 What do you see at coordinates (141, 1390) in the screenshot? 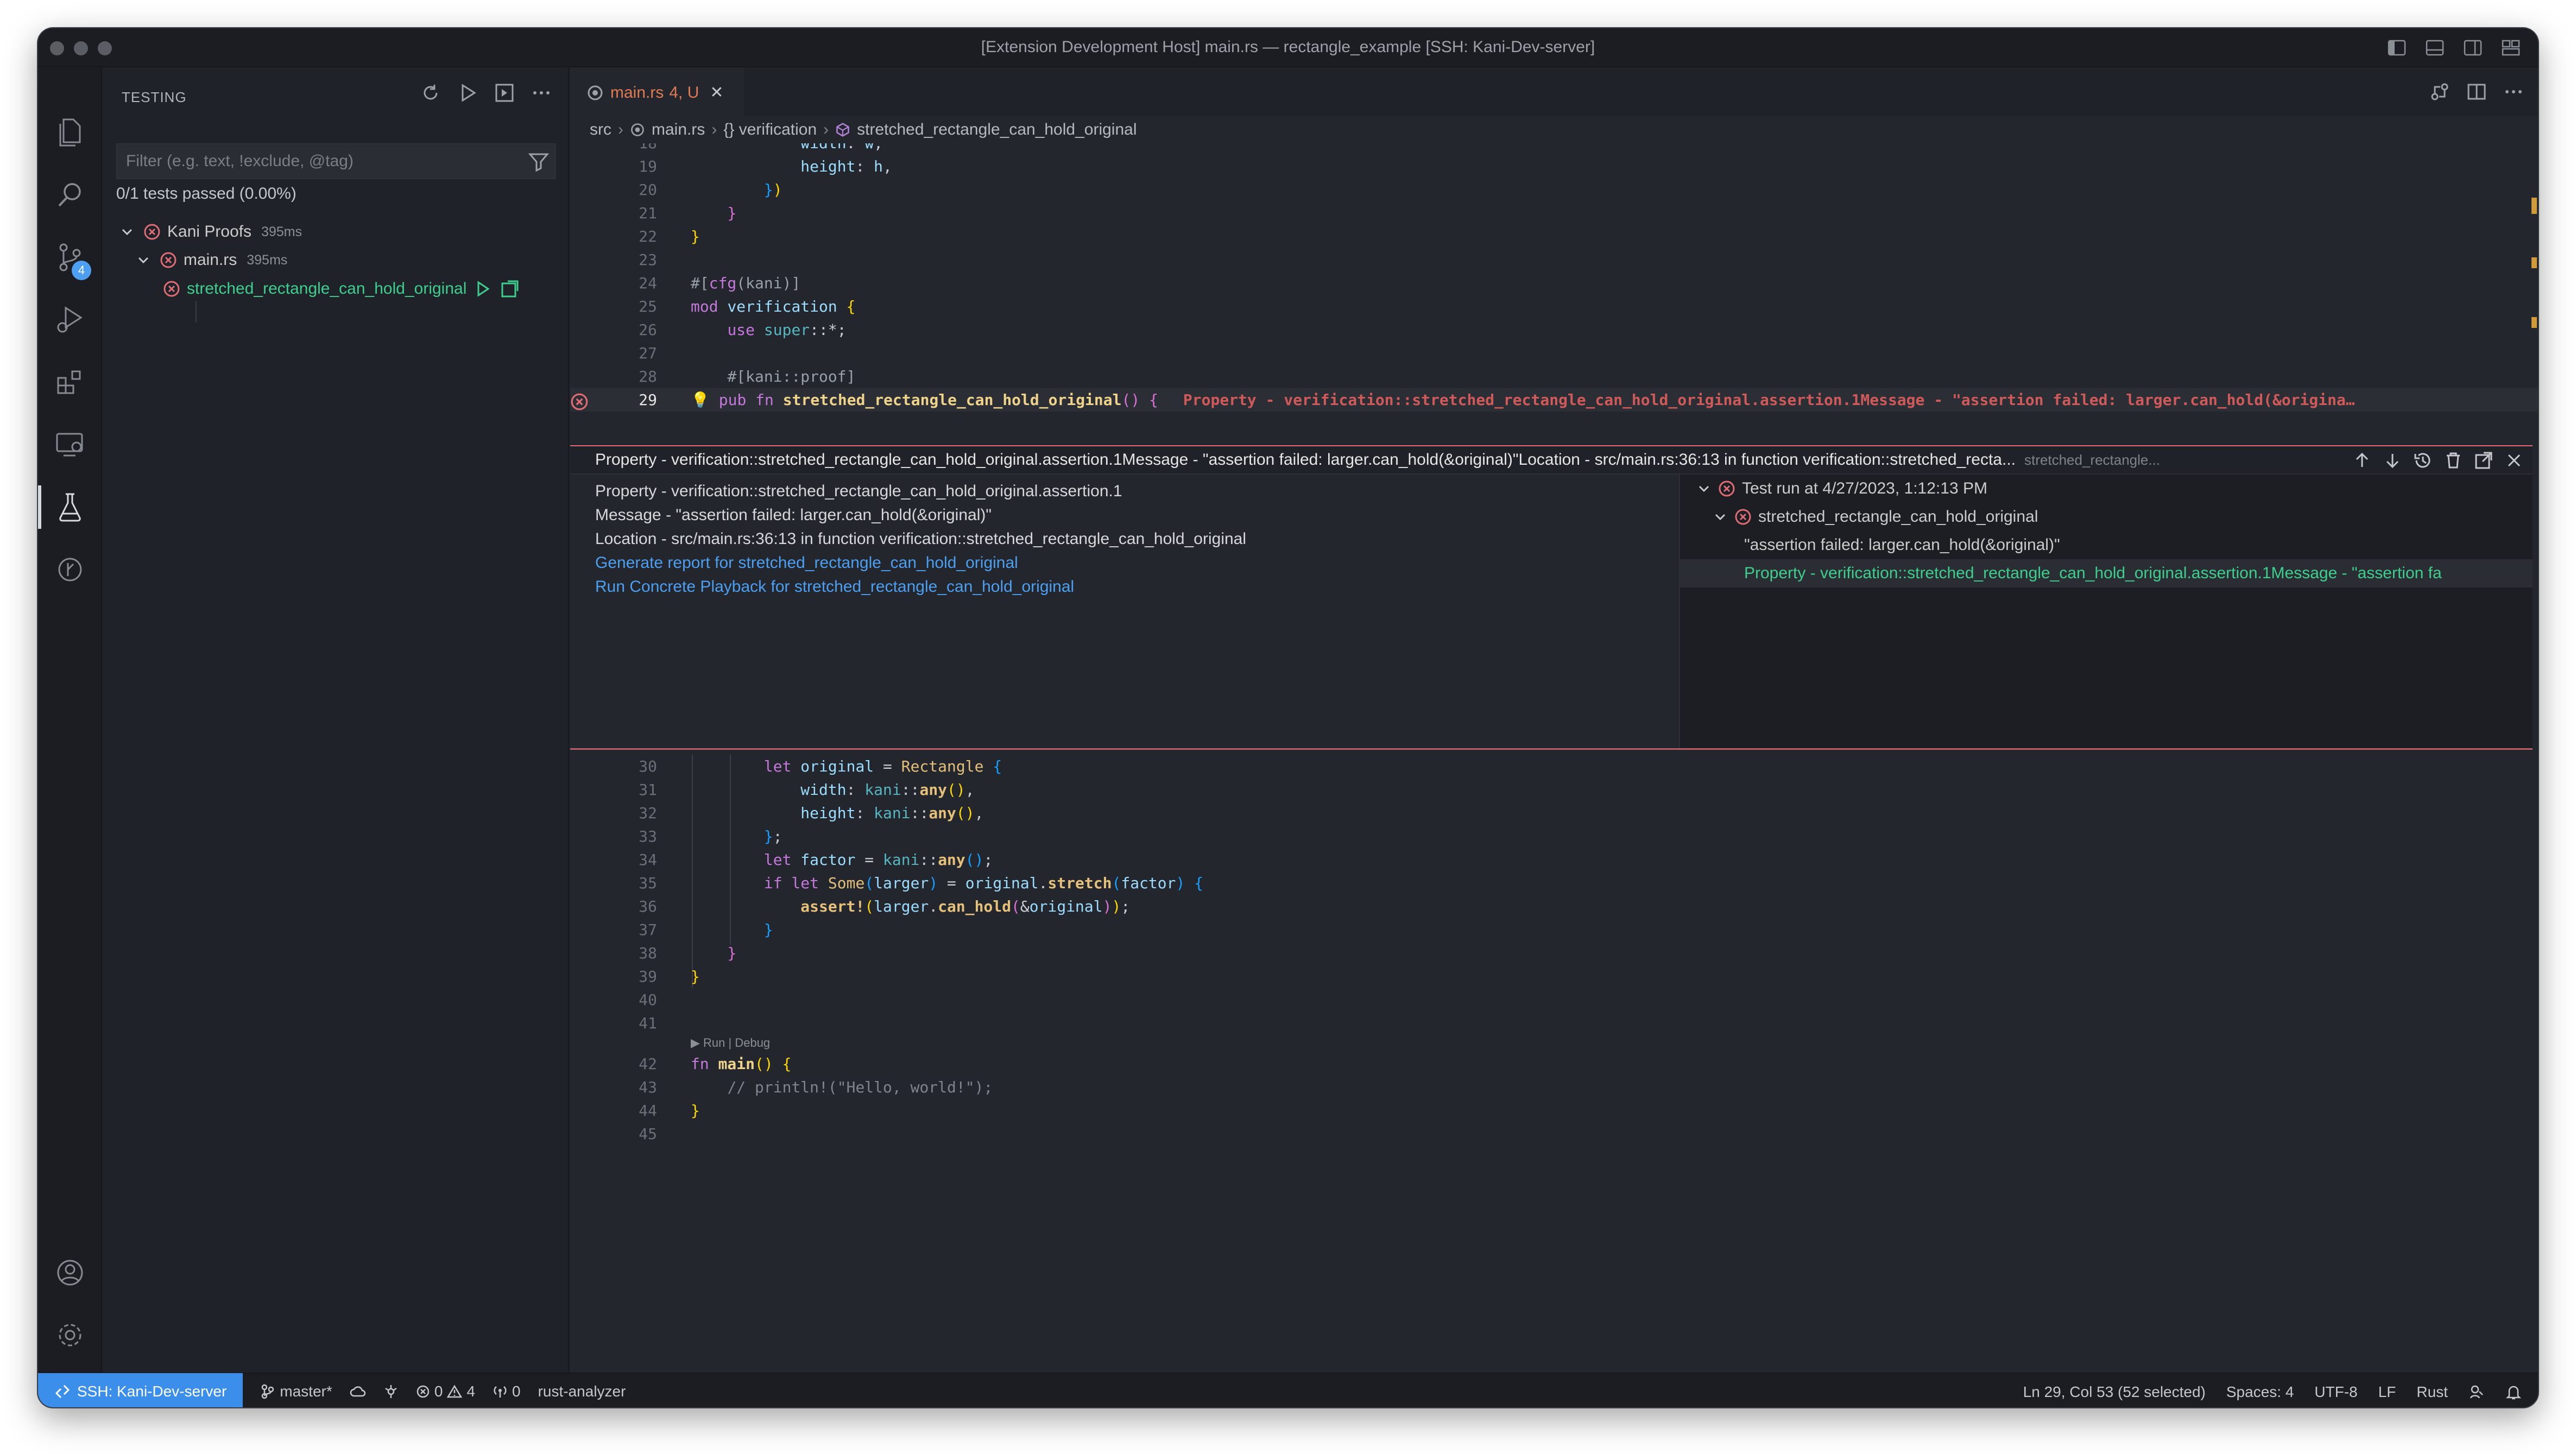
I see `remote-indicator: SSH: Kani-Dev-server` at bounding box center [141, 1390].